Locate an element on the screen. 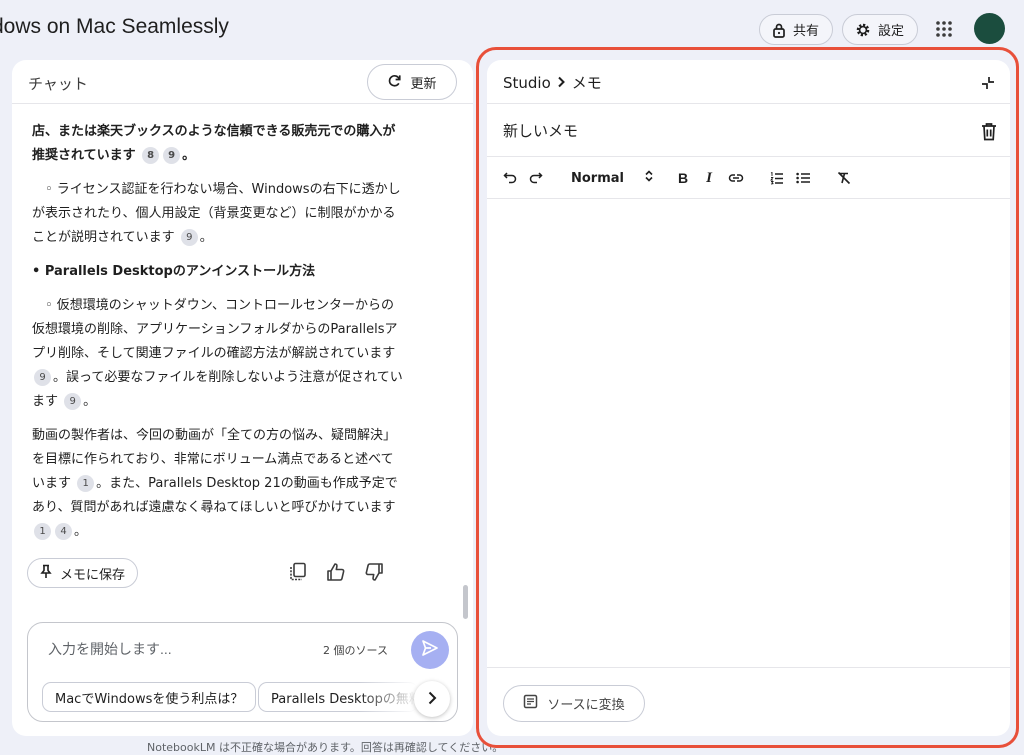 The width and height of the screenshot is (1024, 755). paragraph-text: 店、または楽天ブックスのような信頼できる販売元での購入が推奨されています is located at coordinates (214, 143).